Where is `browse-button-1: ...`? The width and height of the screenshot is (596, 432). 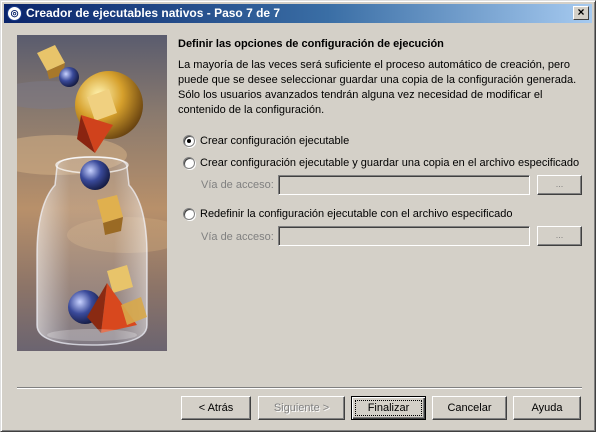 browse-button-1: ... is located at coordinates (559, 185).